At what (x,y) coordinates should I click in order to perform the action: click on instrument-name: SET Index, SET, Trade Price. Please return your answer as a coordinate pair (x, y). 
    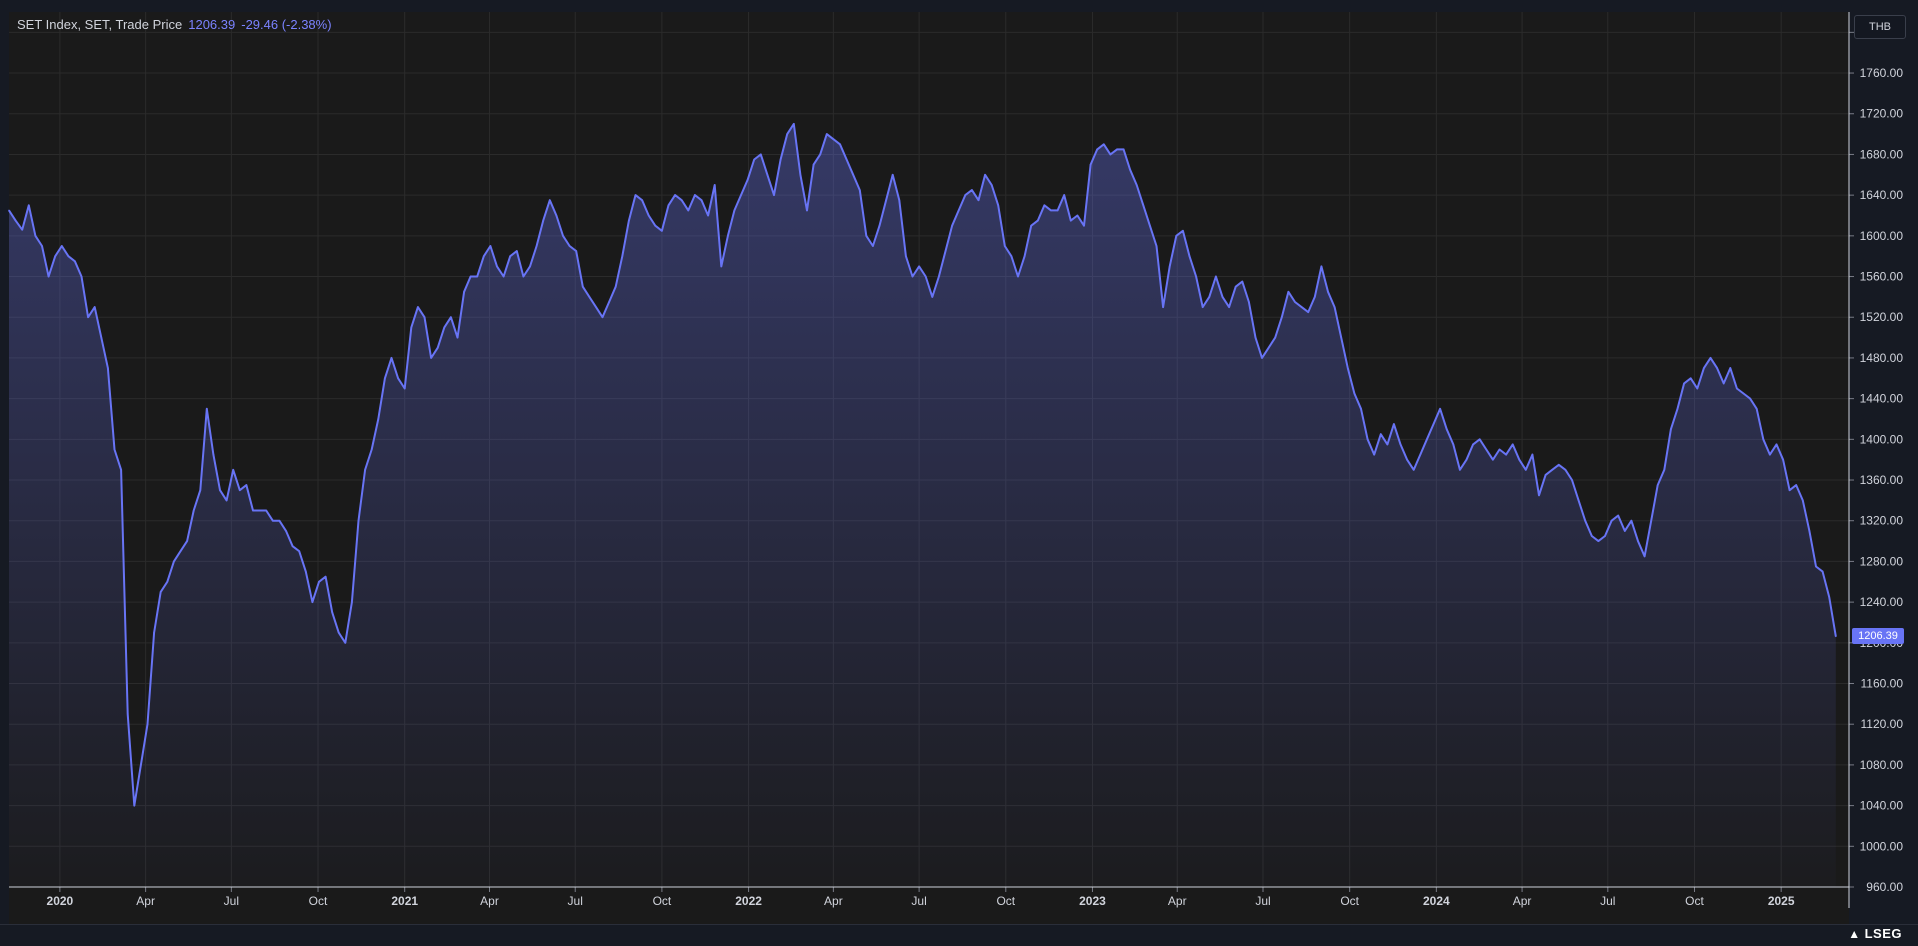
    Looking at the image, I should click on (100, 24).